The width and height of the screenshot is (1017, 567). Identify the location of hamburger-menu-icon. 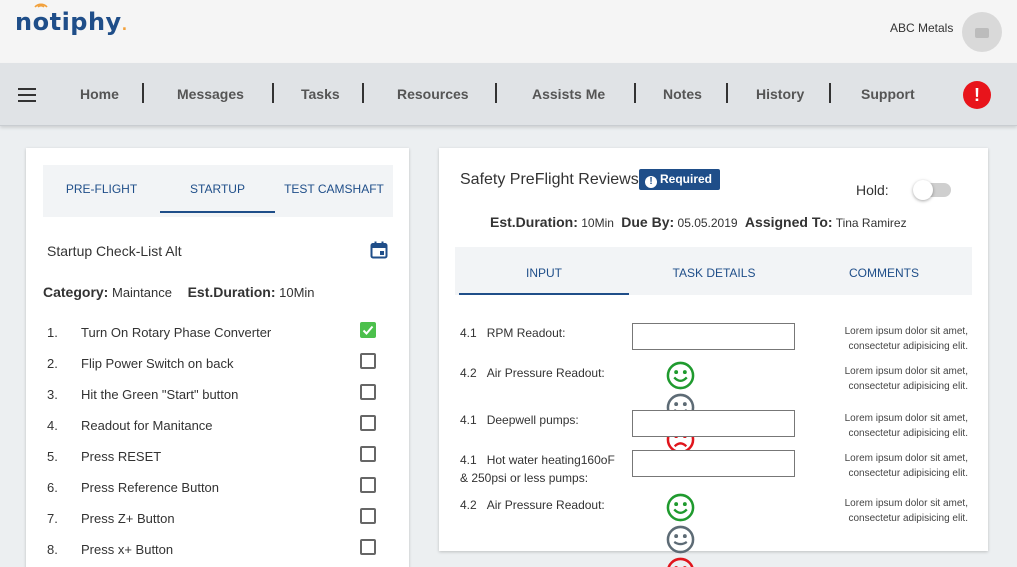
(27, 95).